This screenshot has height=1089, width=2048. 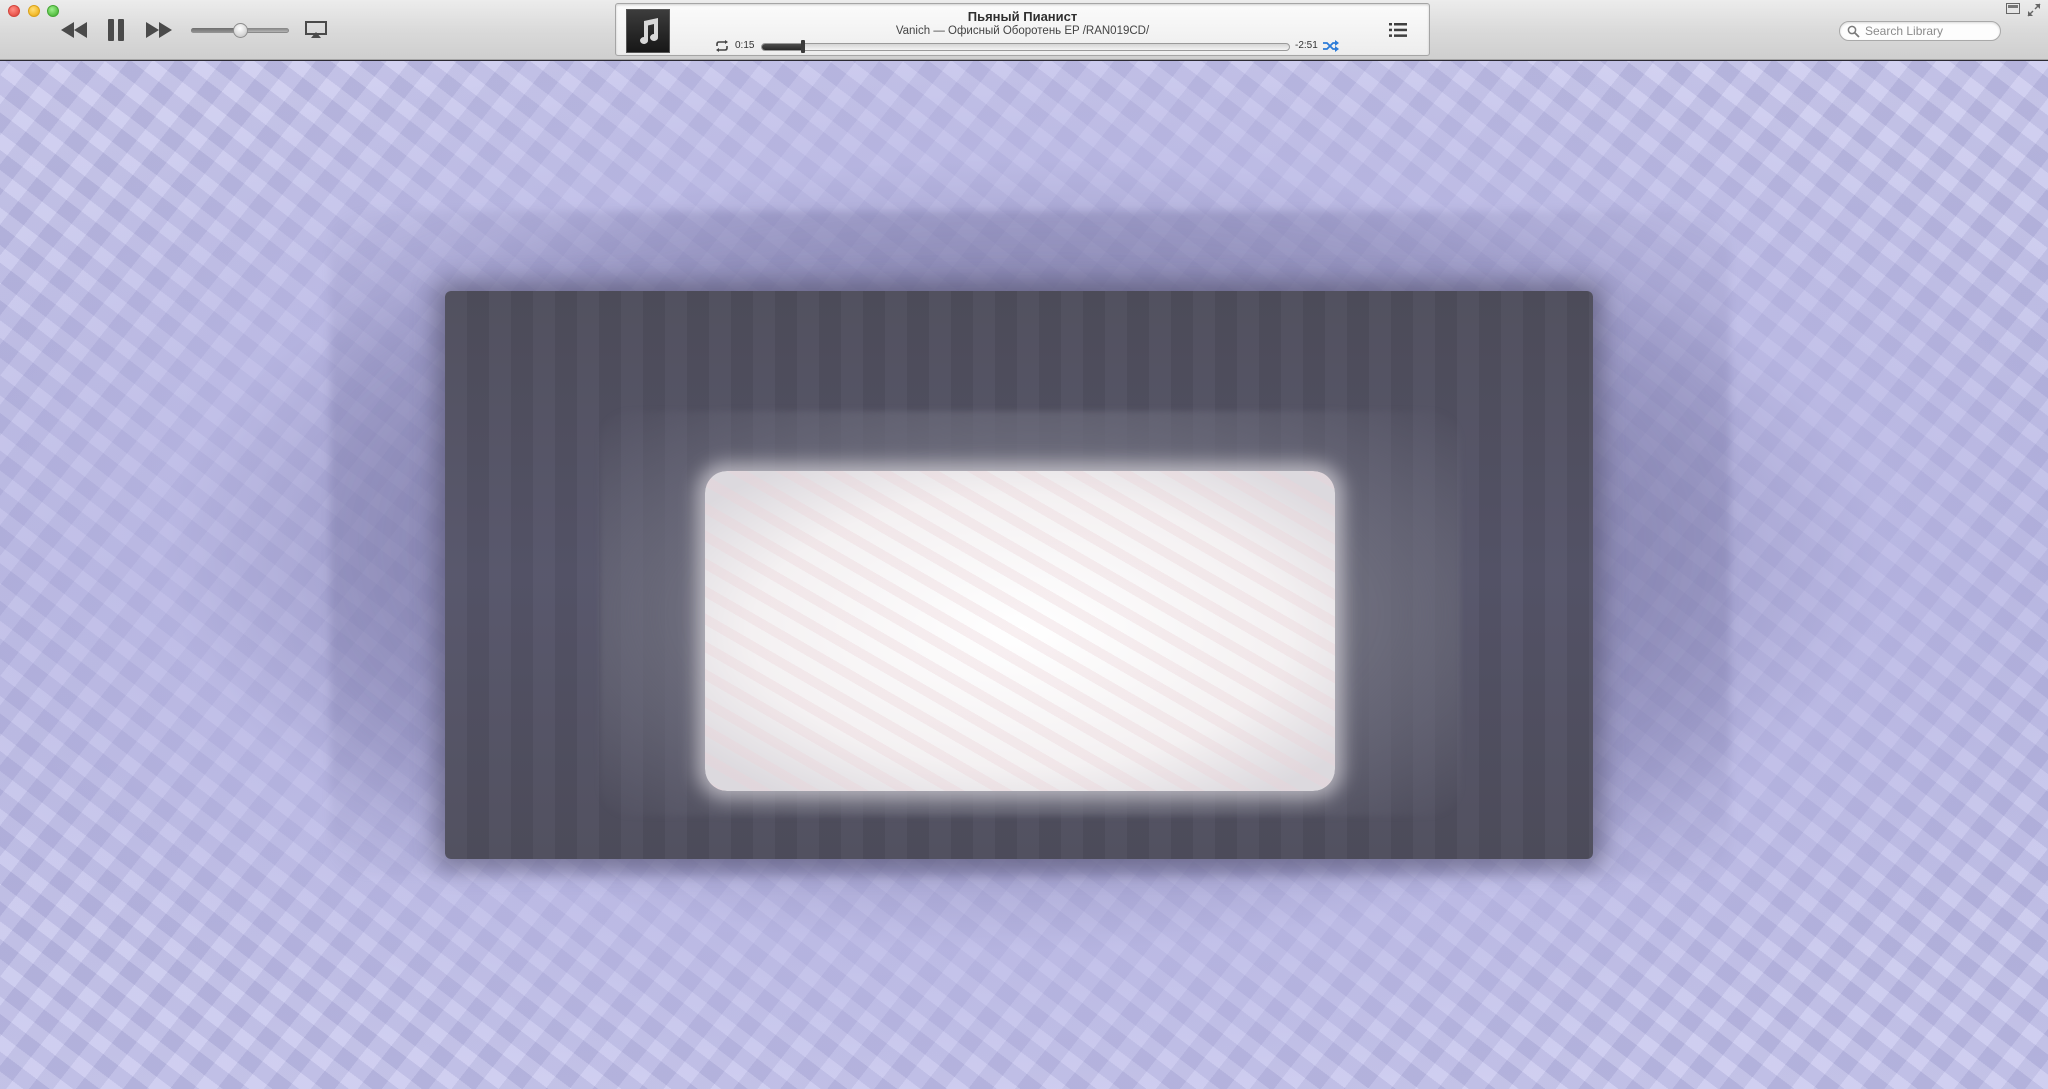 I want to click on minimize-window-button, so click(x=34, y=11).